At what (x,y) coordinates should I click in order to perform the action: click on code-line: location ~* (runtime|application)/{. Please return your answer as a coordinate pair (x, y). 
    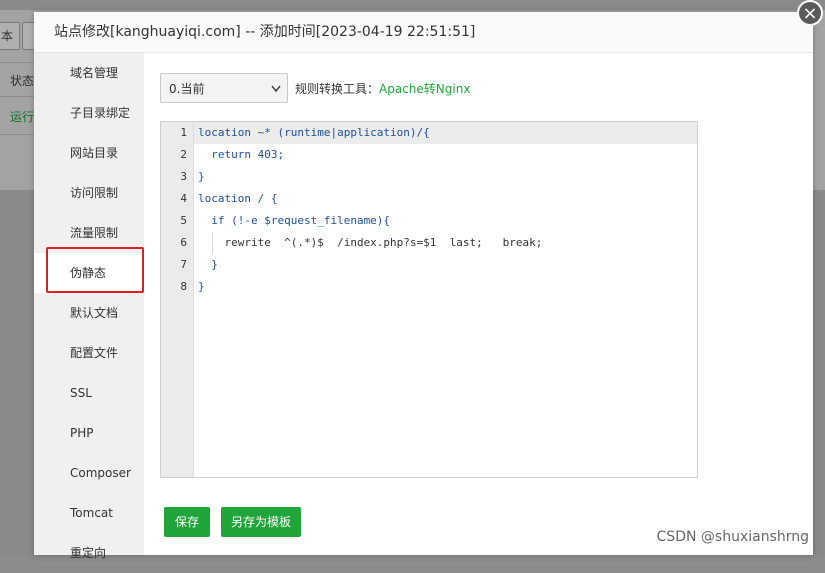
    Looking at the image, I should click on (314, 132).